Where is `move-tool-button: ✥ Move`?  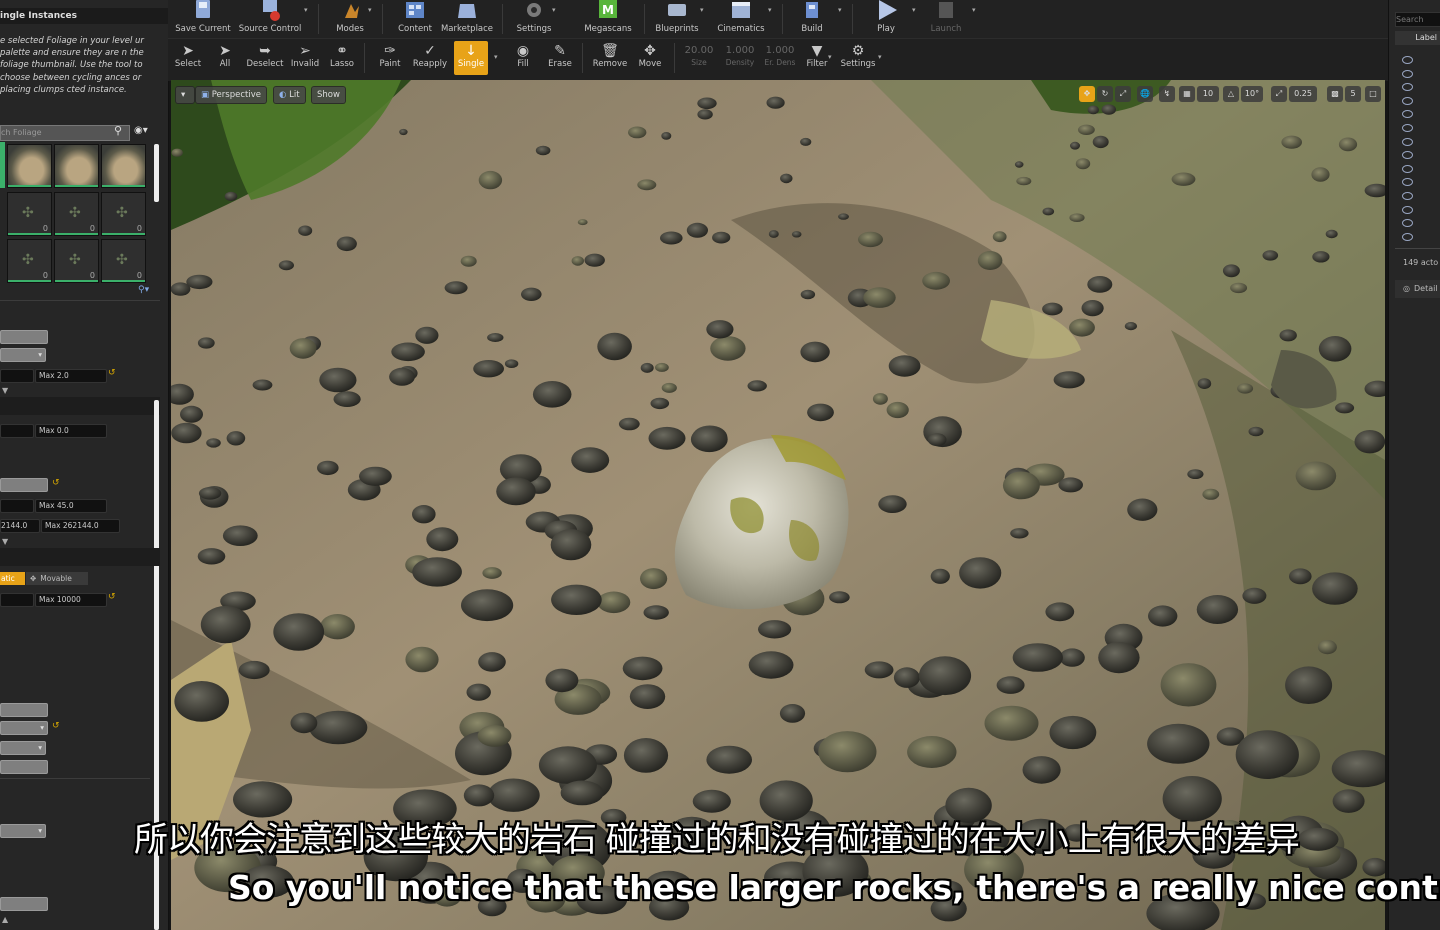 move-tool-button: ✥ Move is located at coordinates (650, 56).